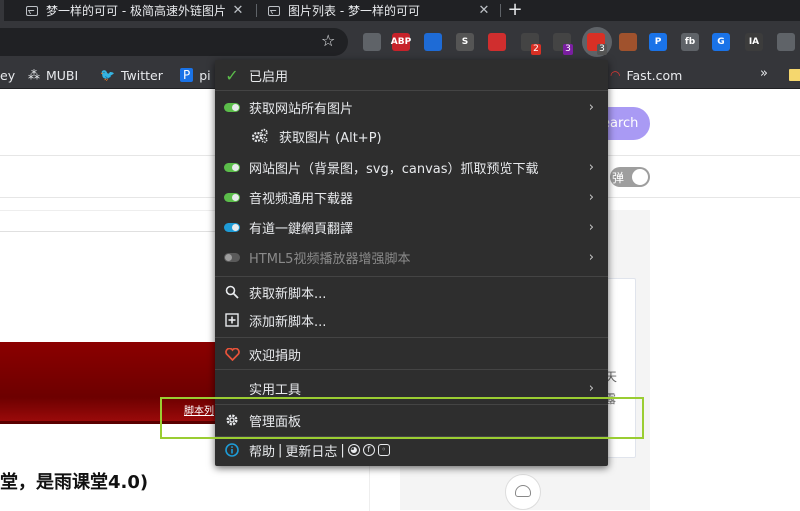 This screenshot has height=511, width=800. Describe the element at coordinates (330, 138) in the screenshot. I see `menu-item-label: 获取图片 (Alt+P)` at that location.